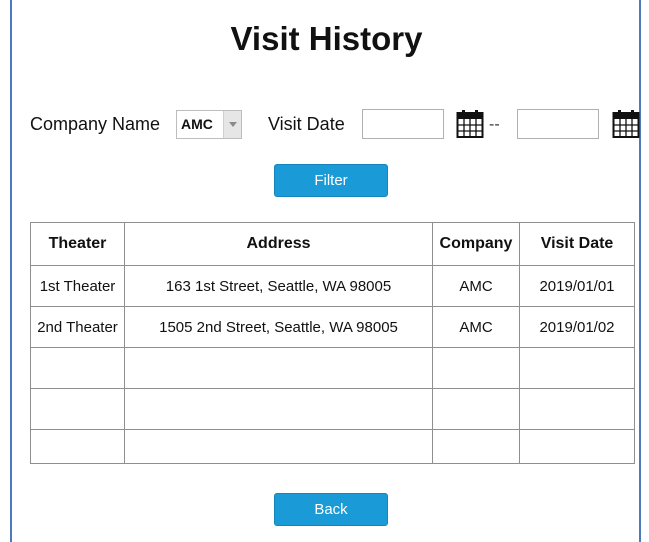  I want to click on visit-date-to-input, so click(558, 124).